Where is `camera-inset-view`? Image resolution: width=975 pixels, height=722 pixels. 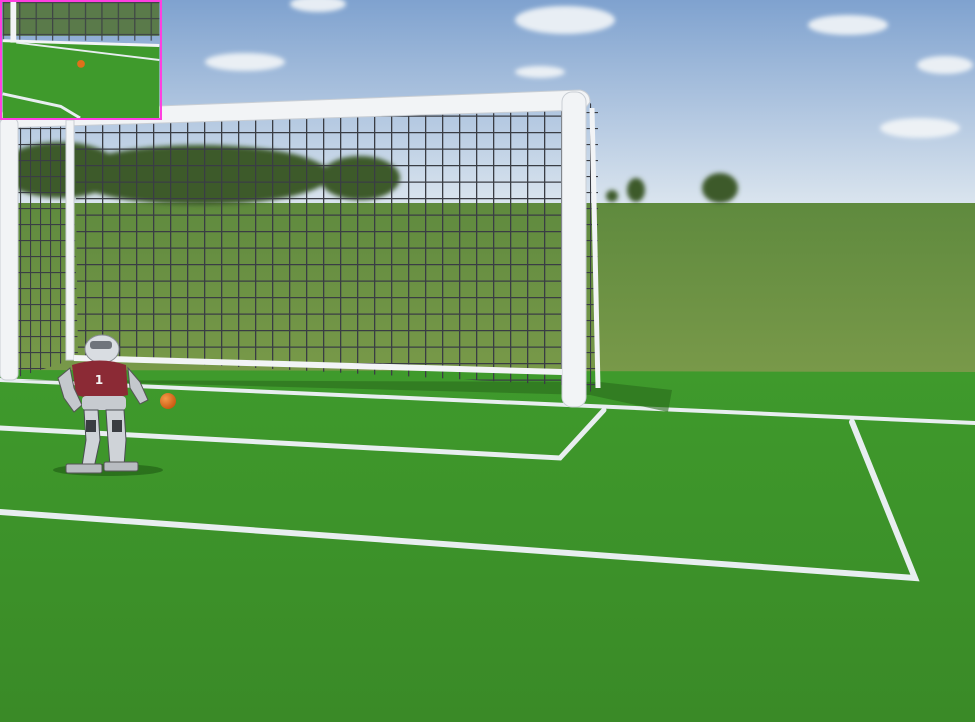
camera-inset-view is located at coordinates (81, 60).